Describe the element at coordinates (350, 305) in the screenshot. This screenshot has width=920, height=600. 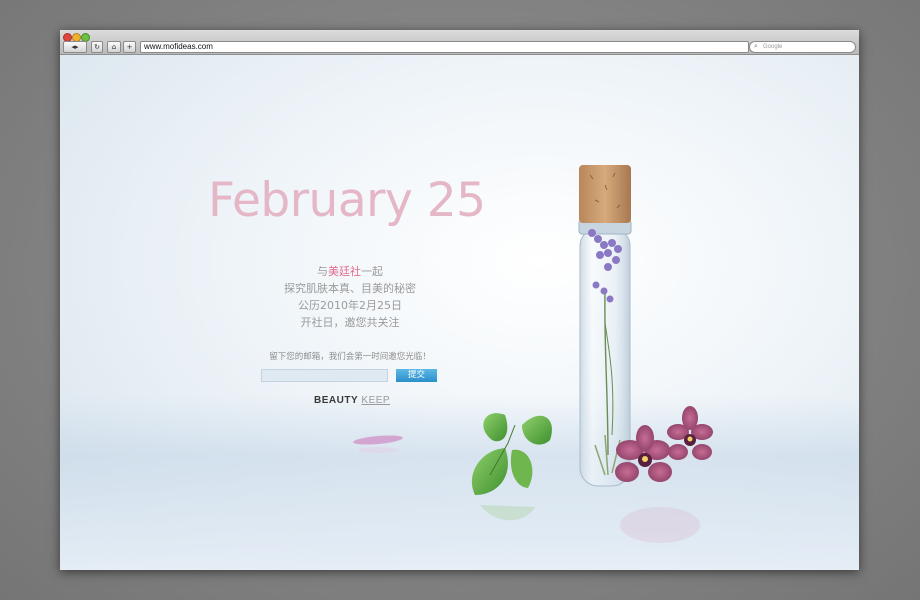
I see `intro-line-3: 公历2010年2月25日` at that location.